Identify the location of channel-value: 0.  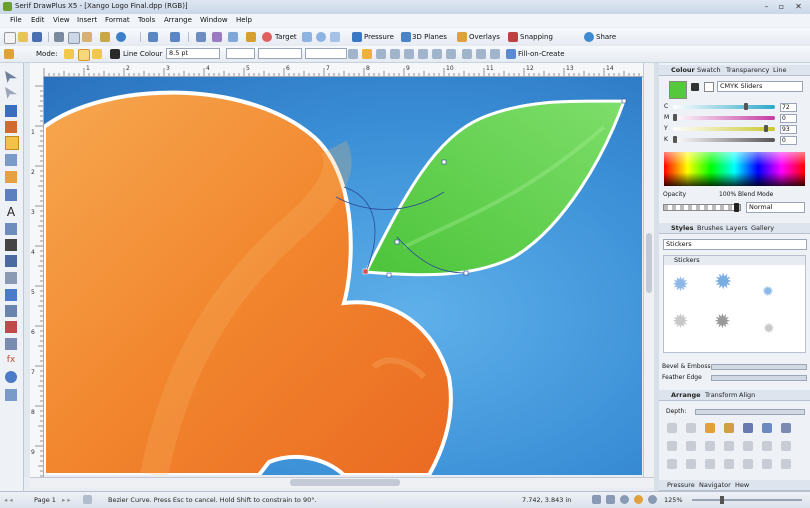
(788, 118).